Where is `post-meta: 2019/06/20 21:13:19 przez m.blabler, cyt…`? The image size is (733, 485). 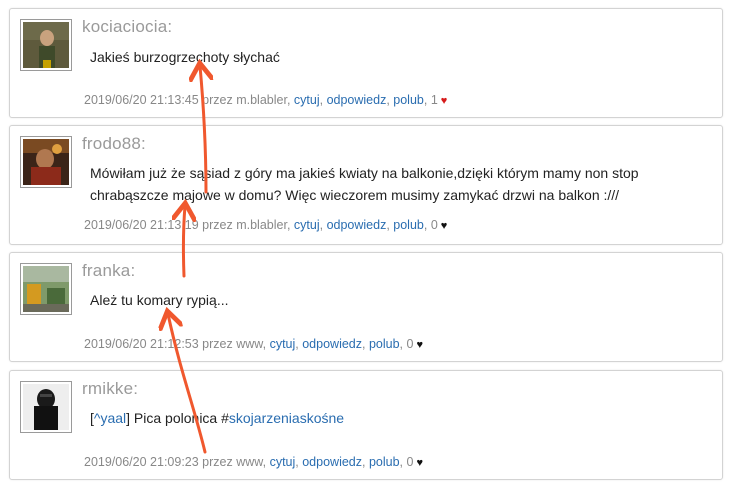 post-meta: 2019/06/20 21:13:19 przez m.blabler, cyt… is located at coordinates (265, 225).